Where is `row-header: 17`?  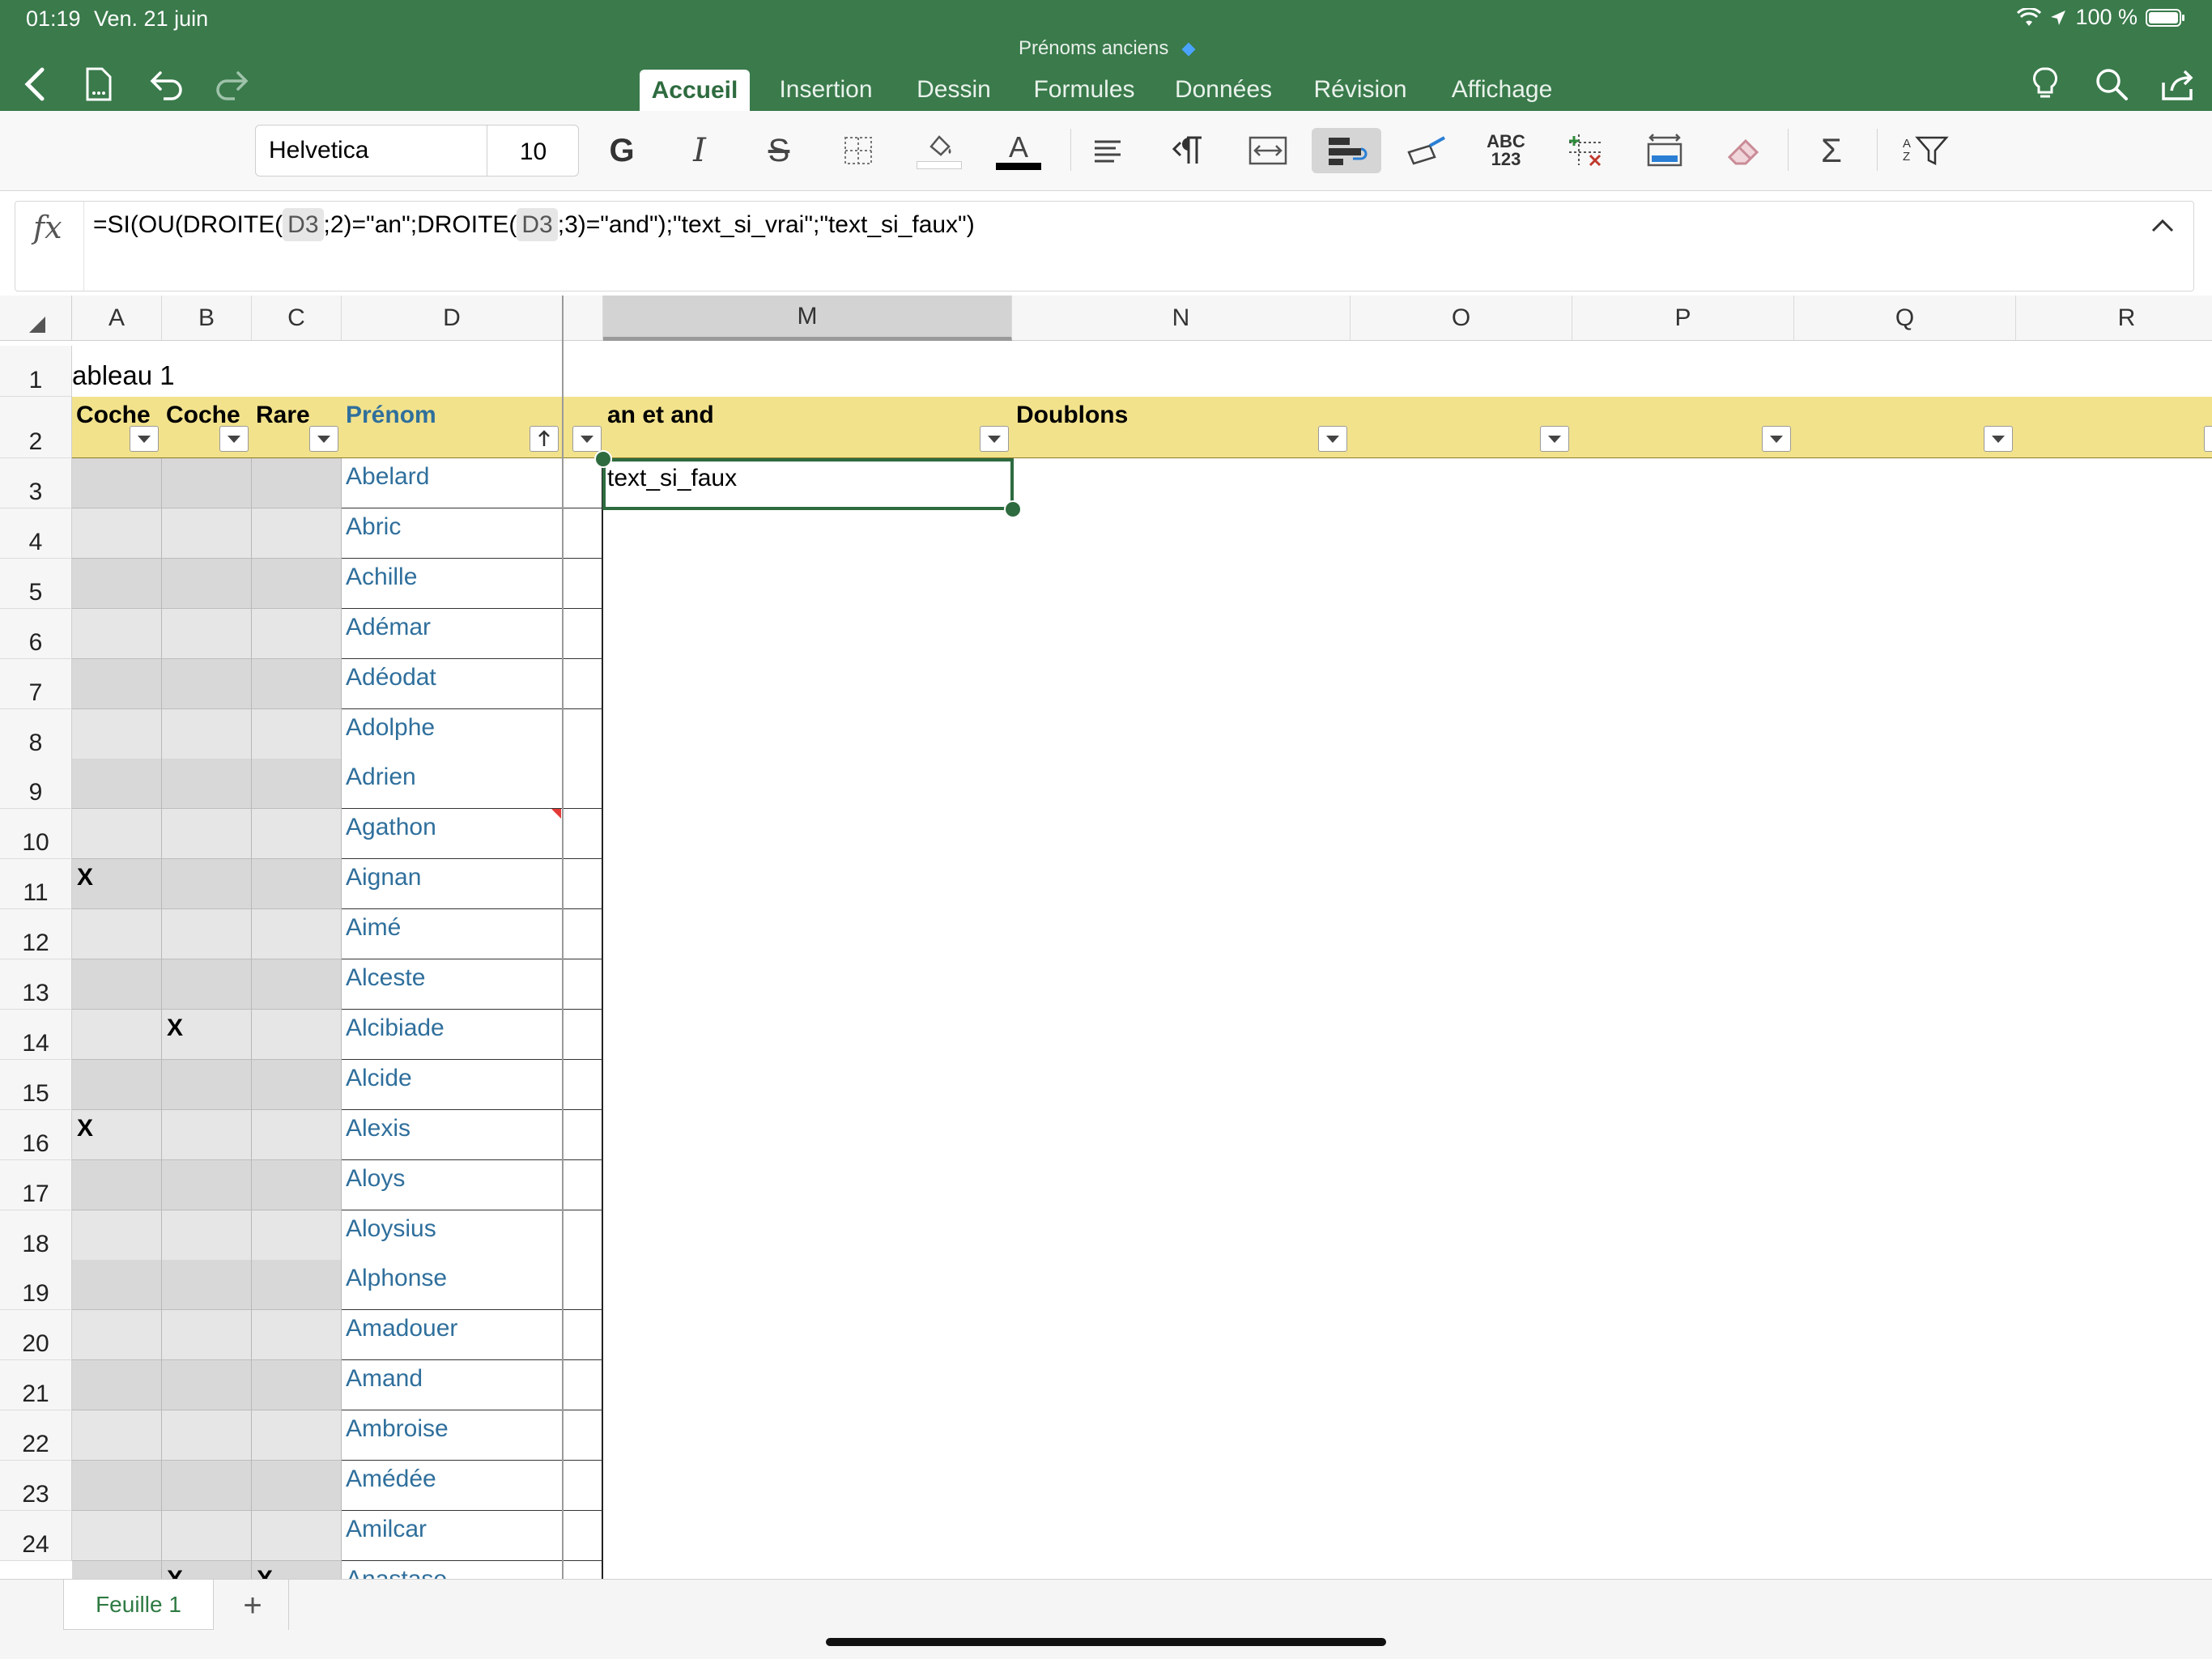
row-header: 17 is located at coordinates (36, 1185).